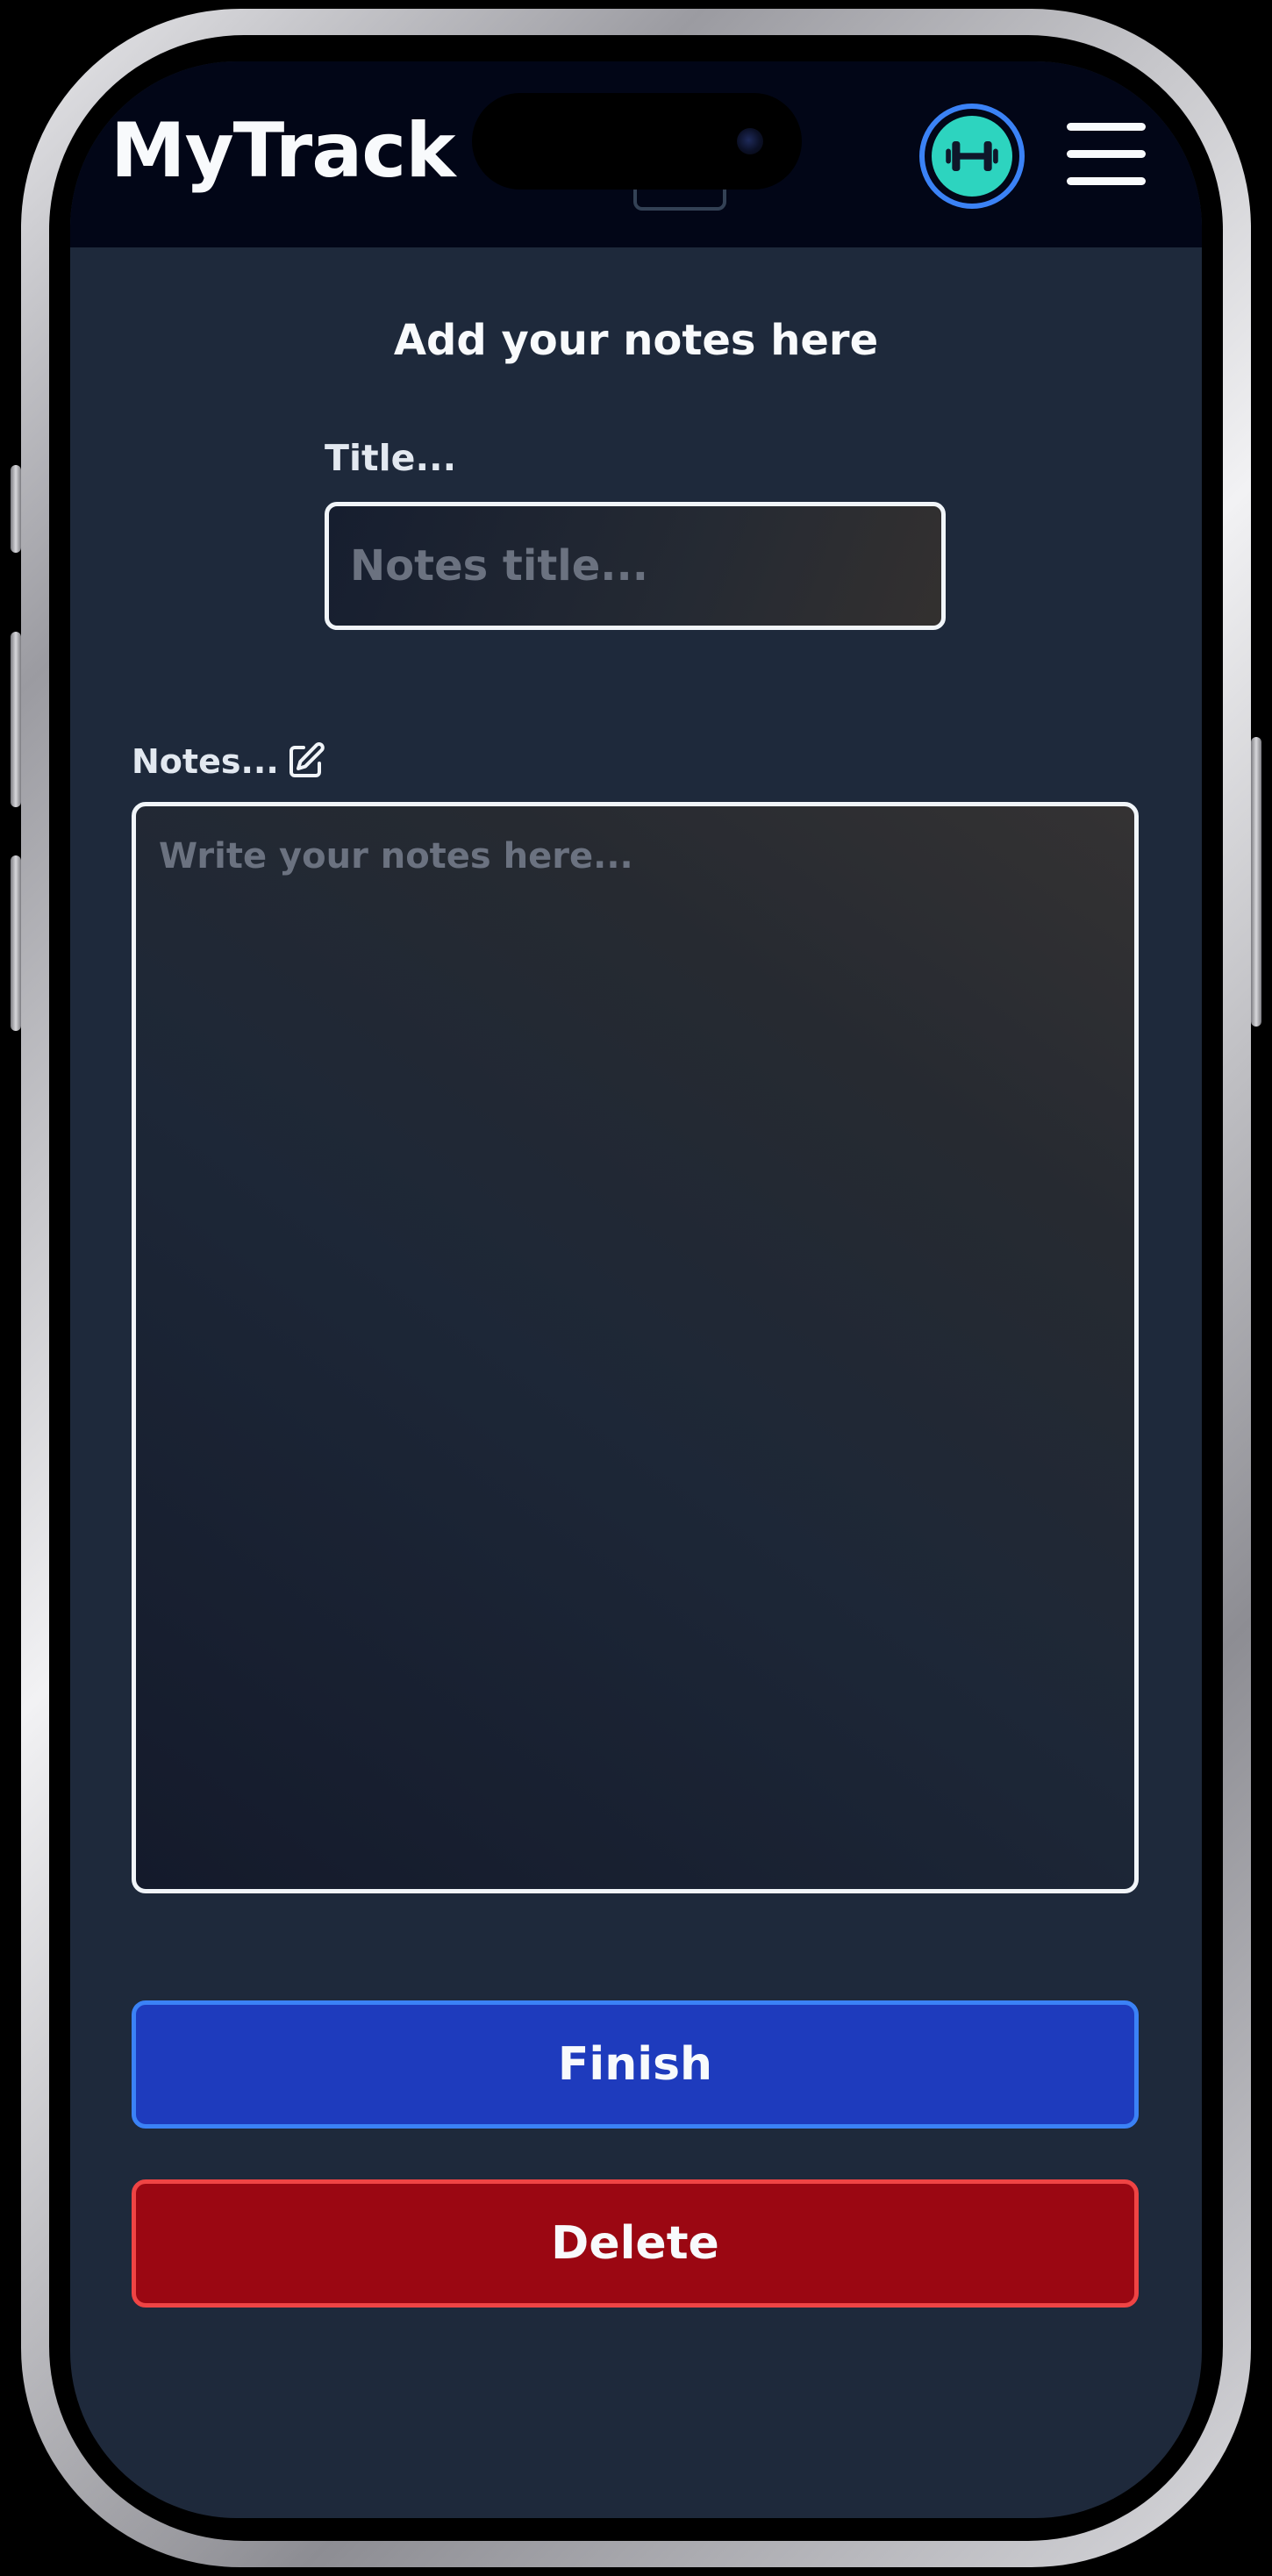 The image size is (1272, 2576). What do you see at coordinates (16, 943) in the screenshot?
I see `volume-down-button` at bounding box center [16, 943].